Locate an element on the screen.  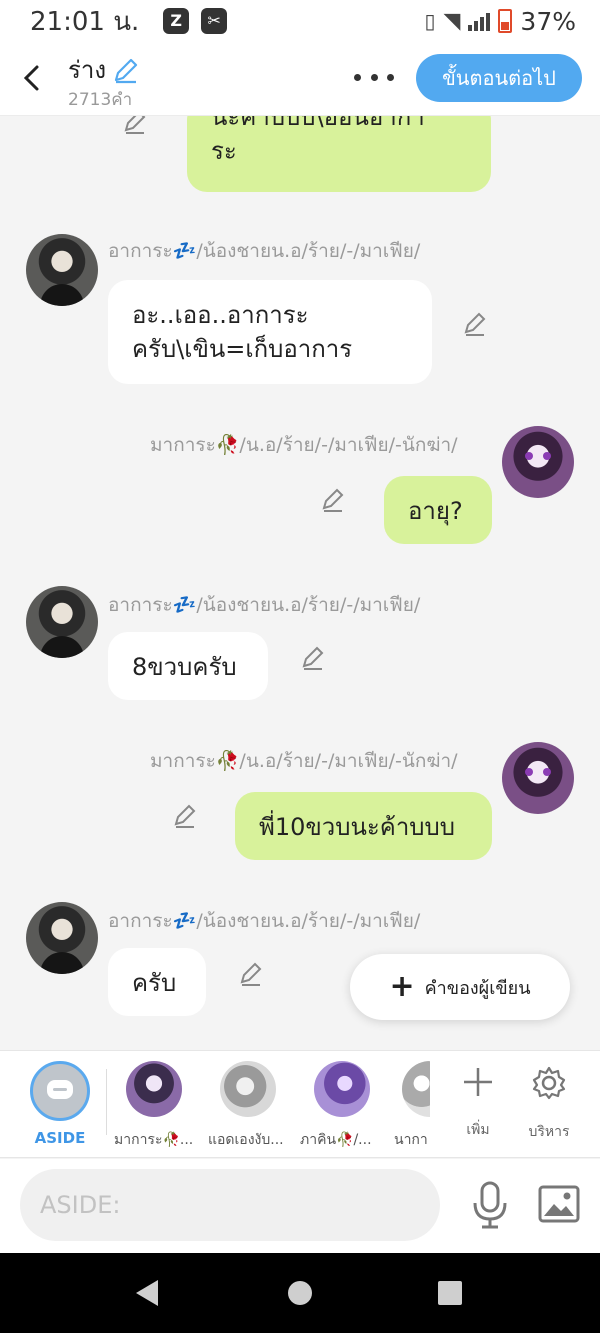
back-arrow-icon is located at coordinates (31, 78).